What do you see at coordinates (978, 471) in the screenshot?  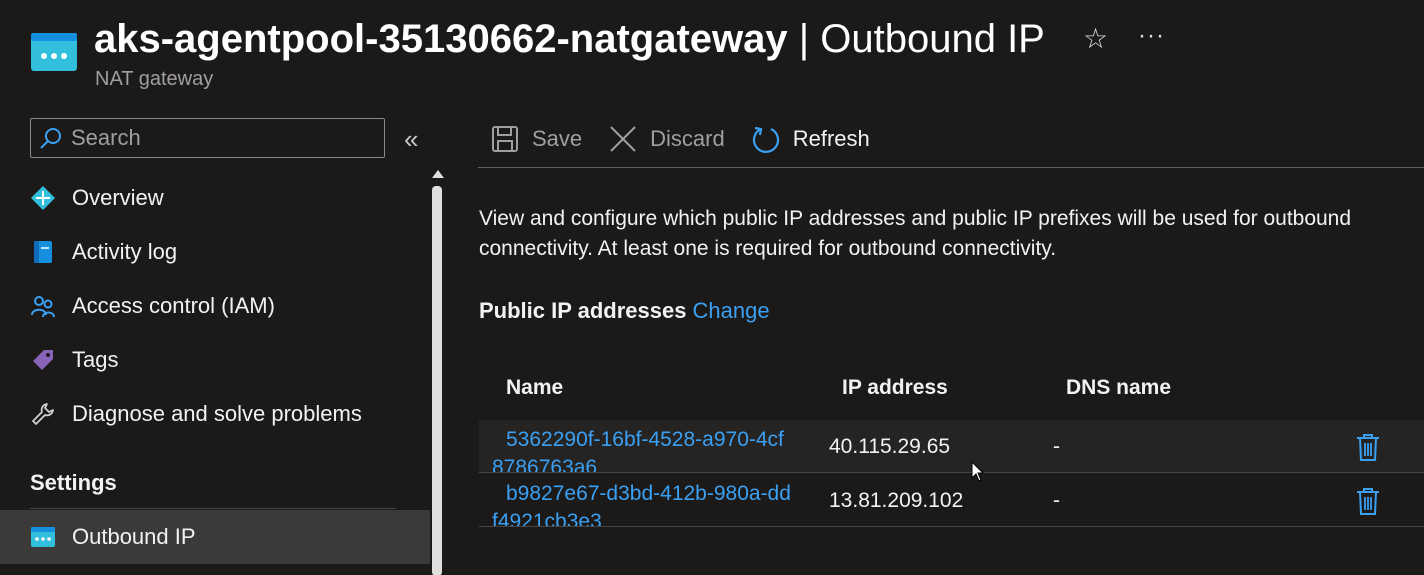 I see `mouse-cursor-icon` at bounding box center [978, 471].